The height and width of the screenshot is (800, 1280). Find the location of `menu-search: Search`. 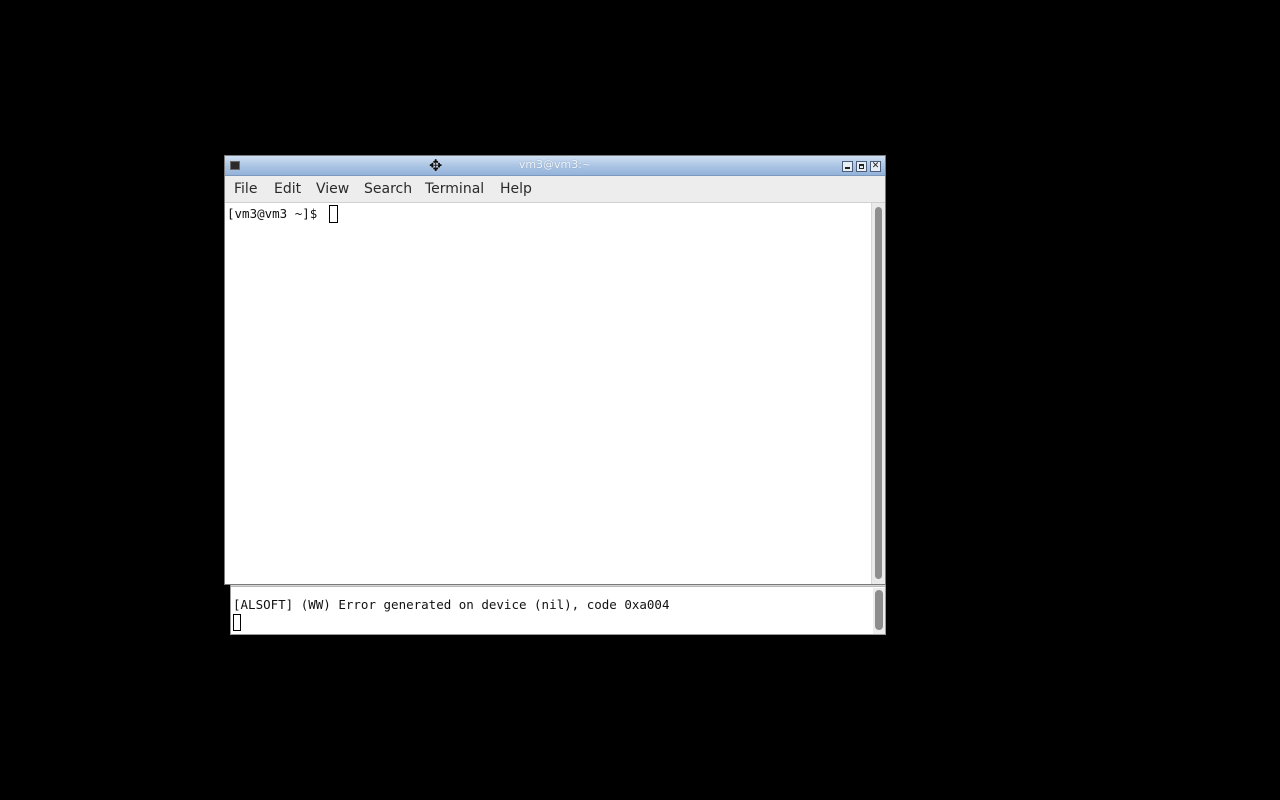

menu-search: Search is located at coordinates (388, 189).